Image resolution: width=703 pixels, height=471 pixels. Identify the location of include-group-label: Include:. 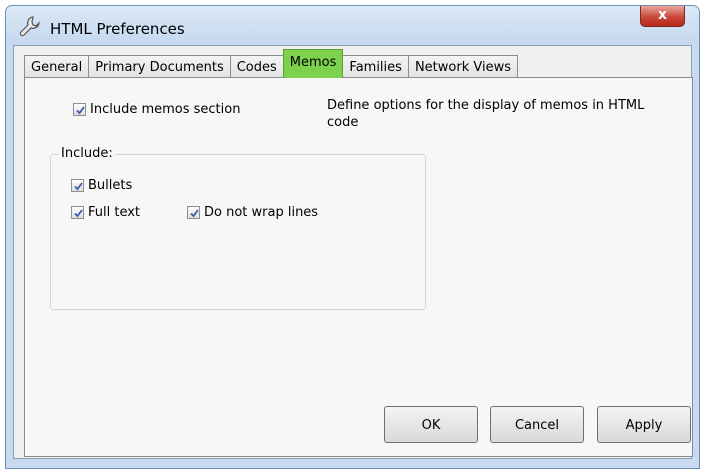
(87, 153).